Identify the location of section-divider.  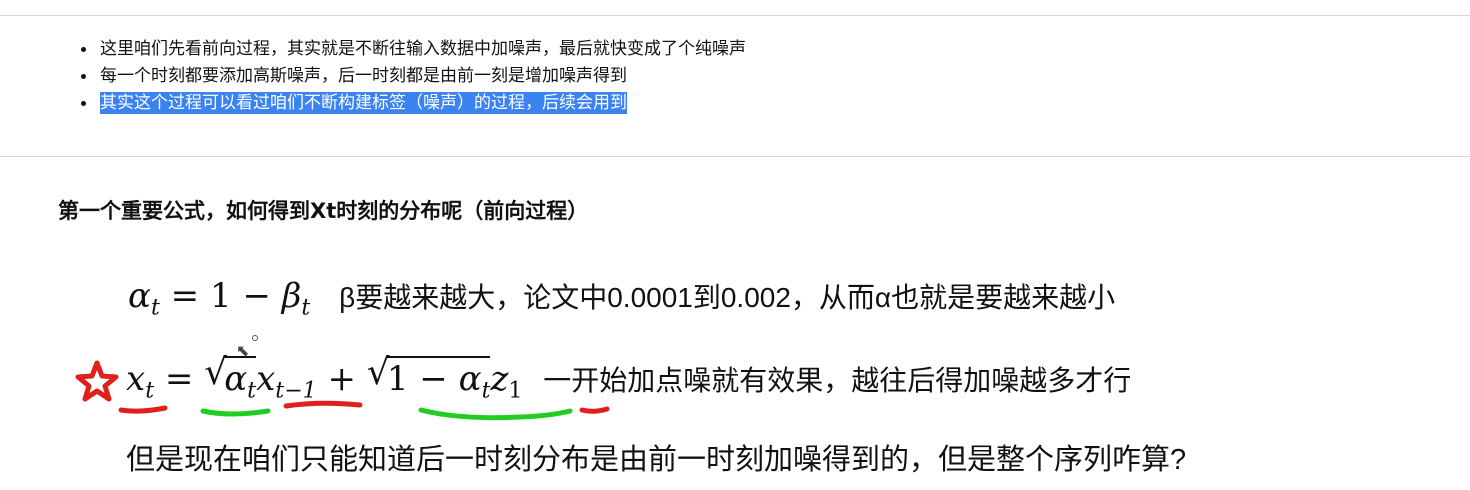
(735, 156).